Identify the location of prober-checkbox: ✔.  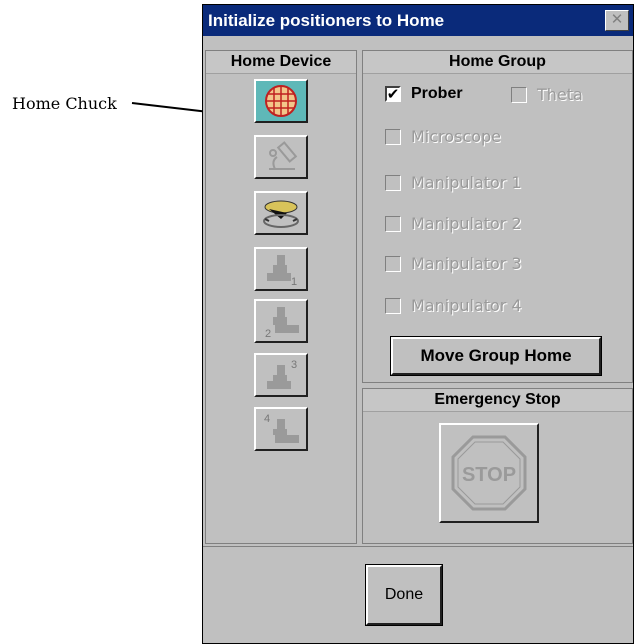
(393, 94).